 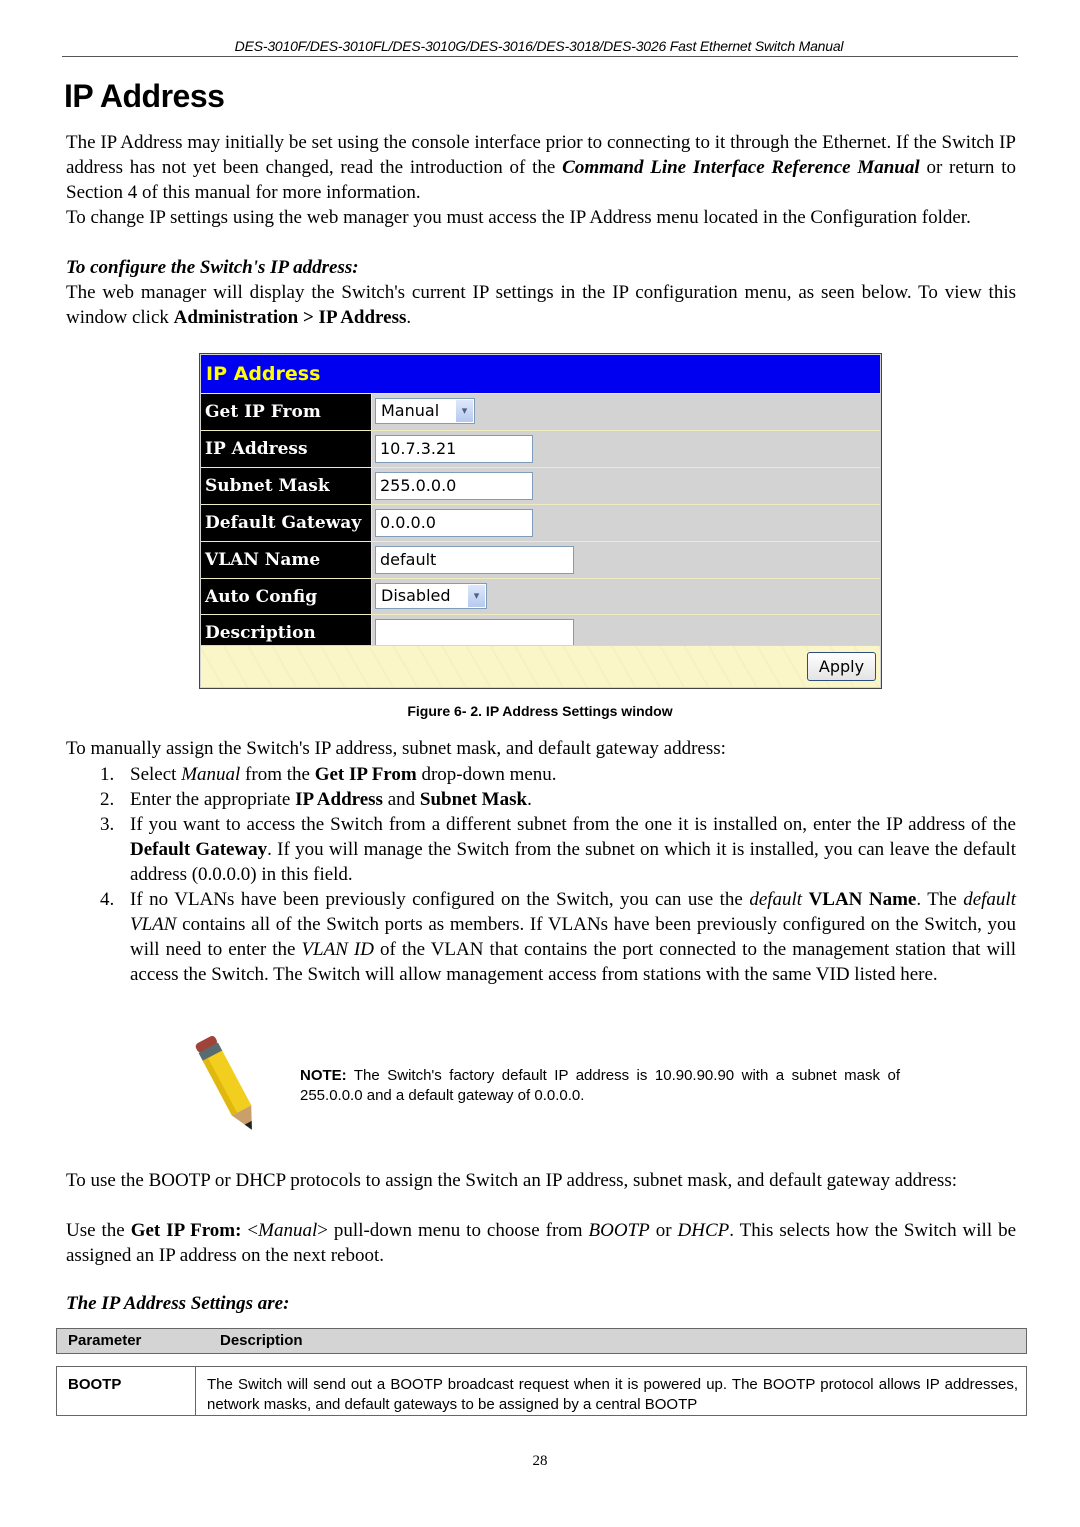 What do you see at coordinates (486, 774) in the screenshot?
I see `step-text: drop-down menu.` at bounding box center [486, 774].